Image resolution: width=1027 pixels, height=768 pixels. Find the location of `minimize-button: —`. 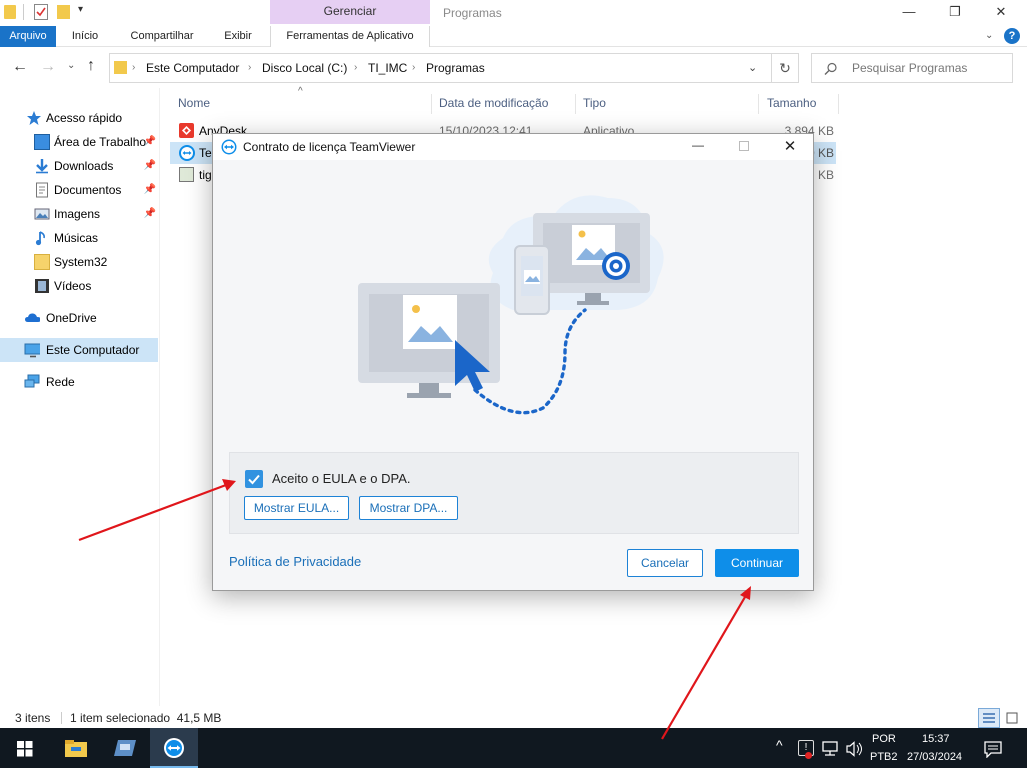

minimize-button: — is located at coordinates (909, 12).